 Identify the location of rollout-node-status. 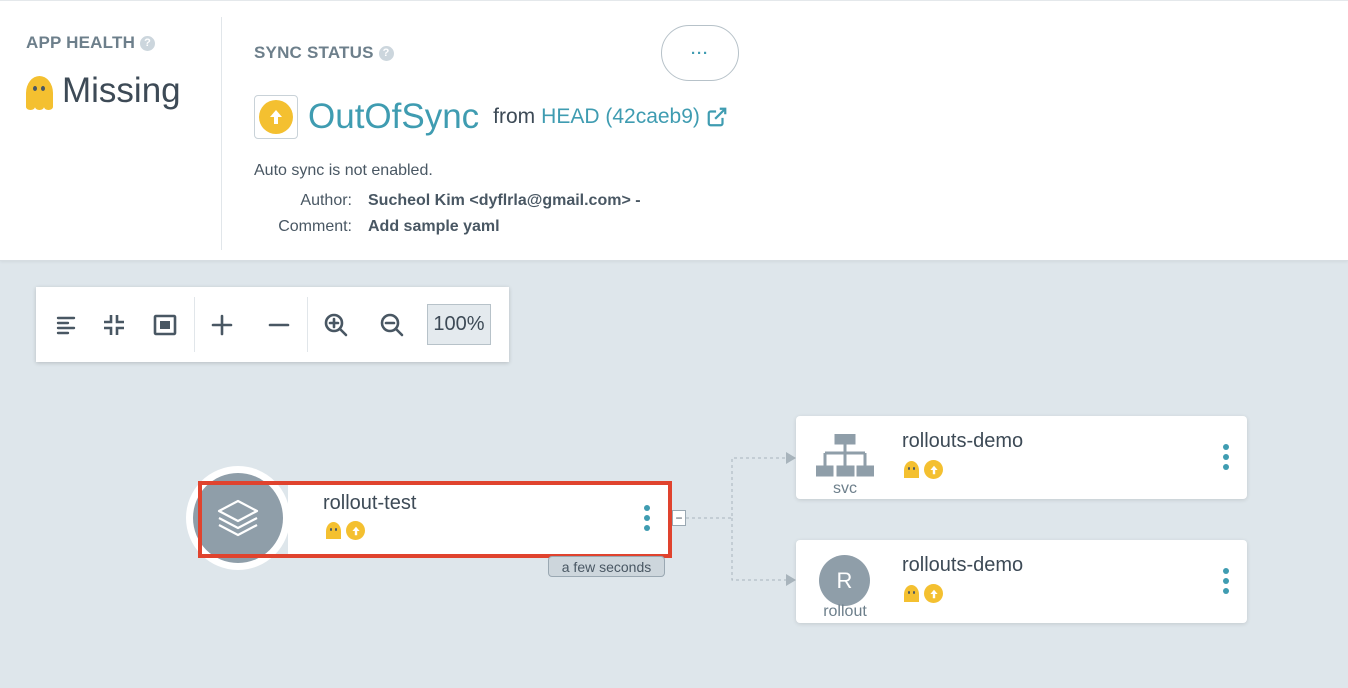
(923, 593).